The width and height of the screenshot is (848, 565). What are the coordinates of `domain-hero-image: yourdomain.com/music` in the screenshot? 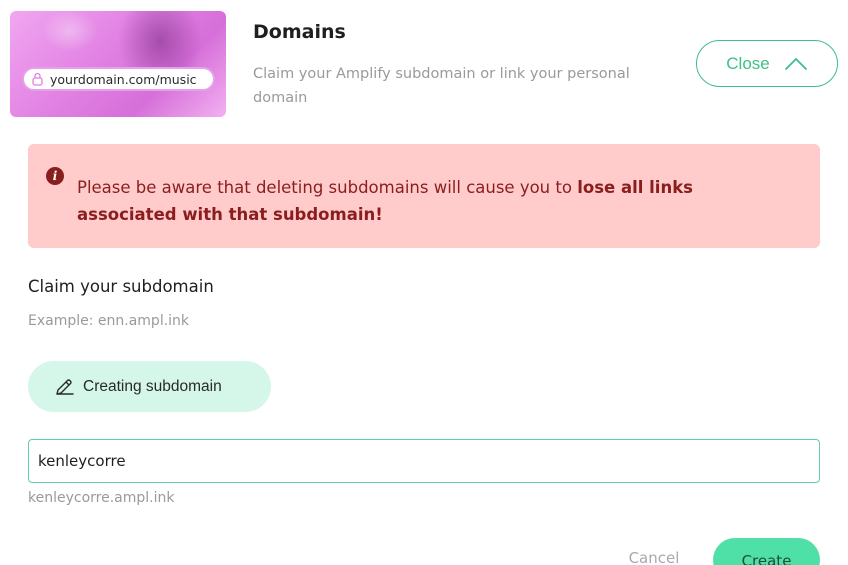 It's located at (118, 64).